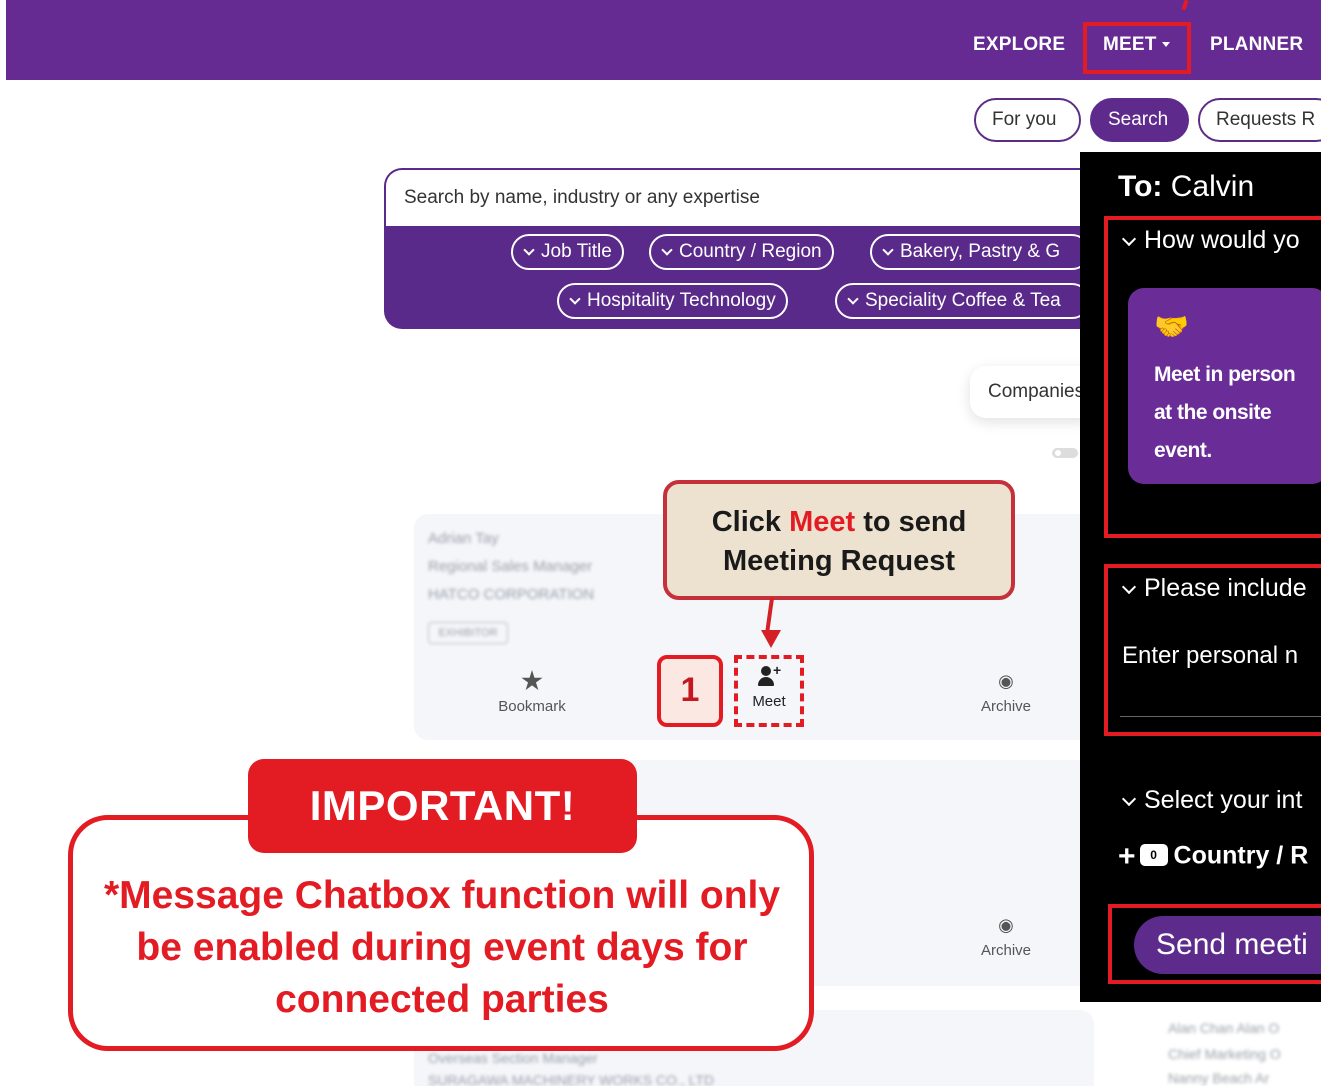 The image size is (1321, 1086). What do you see at coordinates (839, 561) in the screenshot?
I see `callout-line2: Meeting Request` at bounding box center [839, 561].